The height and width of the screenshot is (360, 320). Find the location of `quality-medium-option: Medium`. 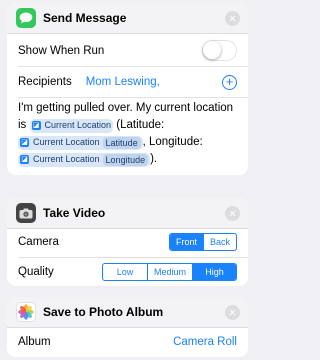

quality-medium-option: Medium is located at coordinates (169, 272).